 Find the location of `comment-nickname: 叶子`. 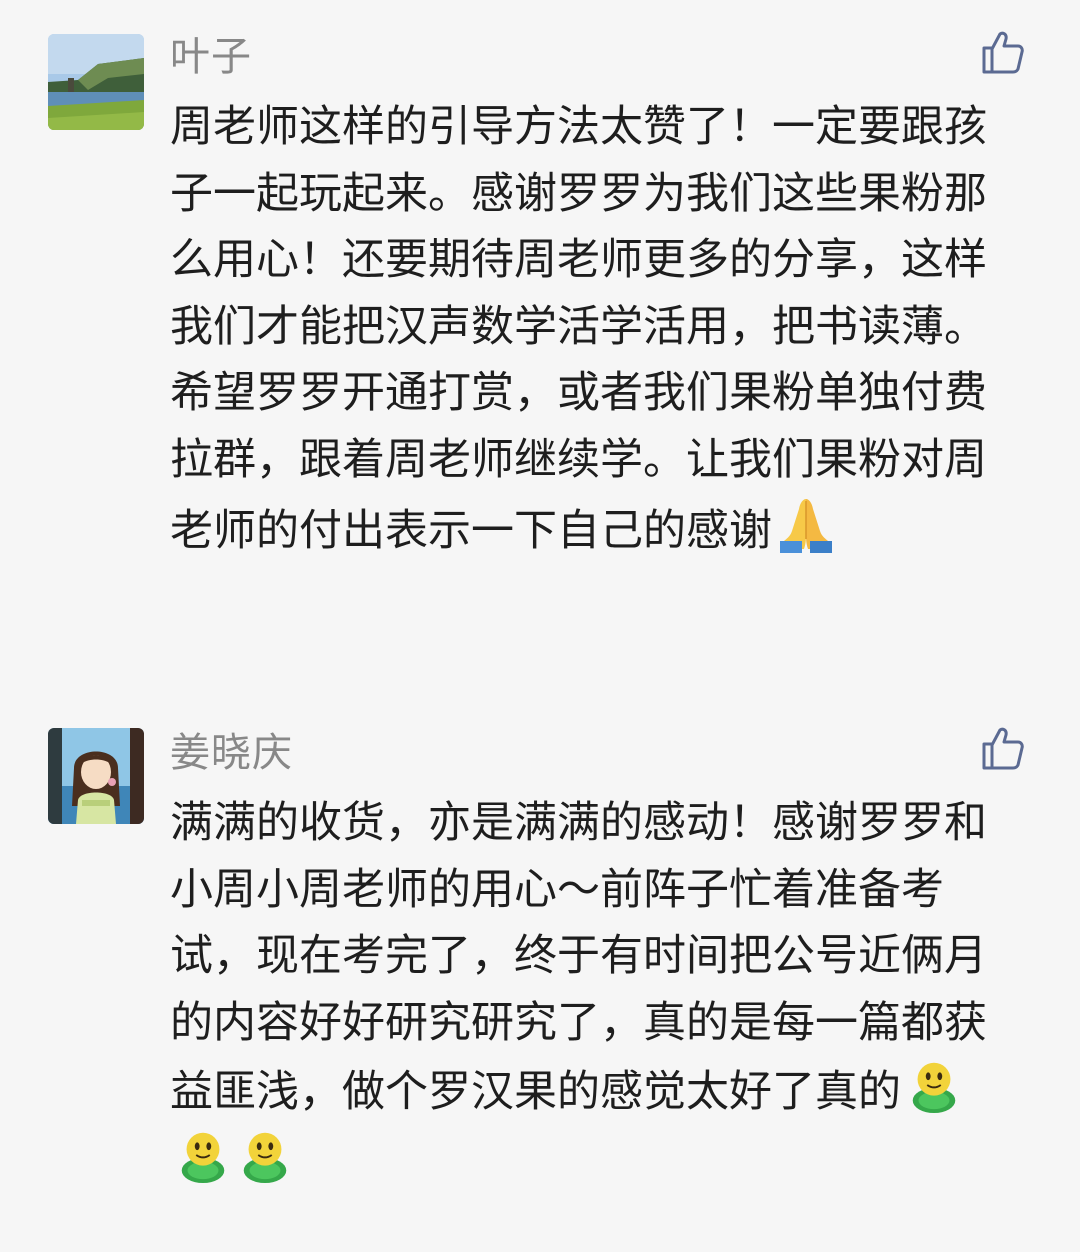

comment-nickname: 叶子 is located at coordinates (211, 57).